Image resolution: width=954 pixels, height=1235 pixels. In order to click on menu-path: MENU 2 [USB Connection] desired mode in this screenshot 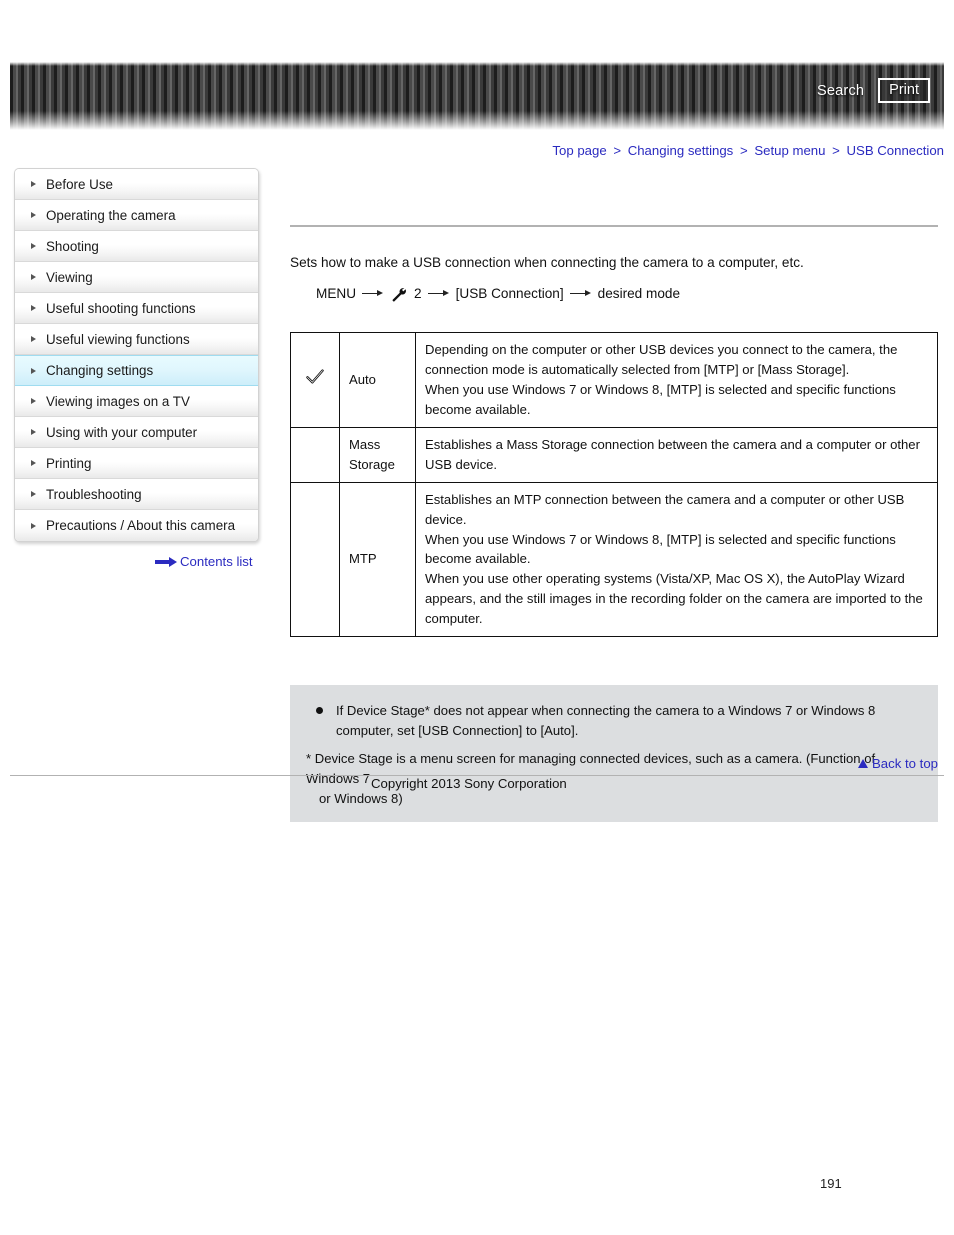, I will do `click(627, 293)`.